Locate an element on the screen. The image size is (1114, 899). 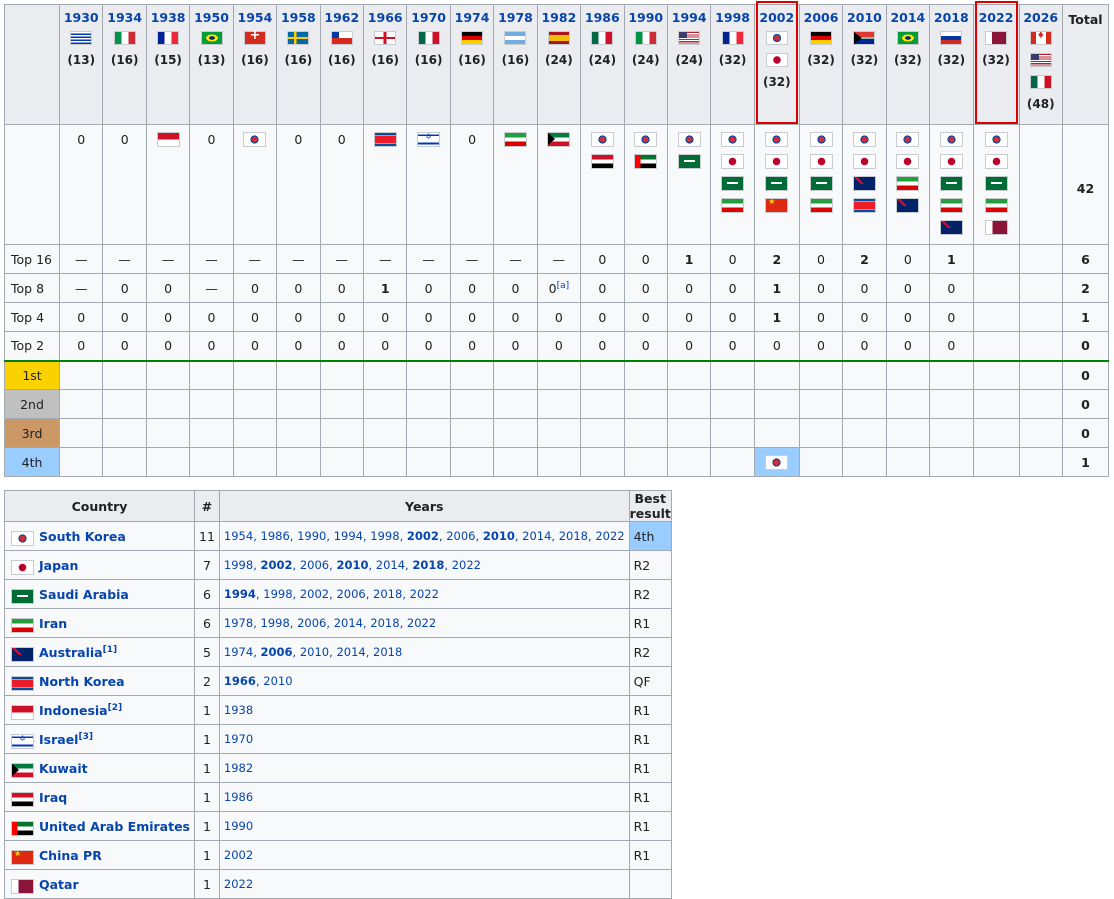
country-link: Japan is located at coordinates (58, 565).